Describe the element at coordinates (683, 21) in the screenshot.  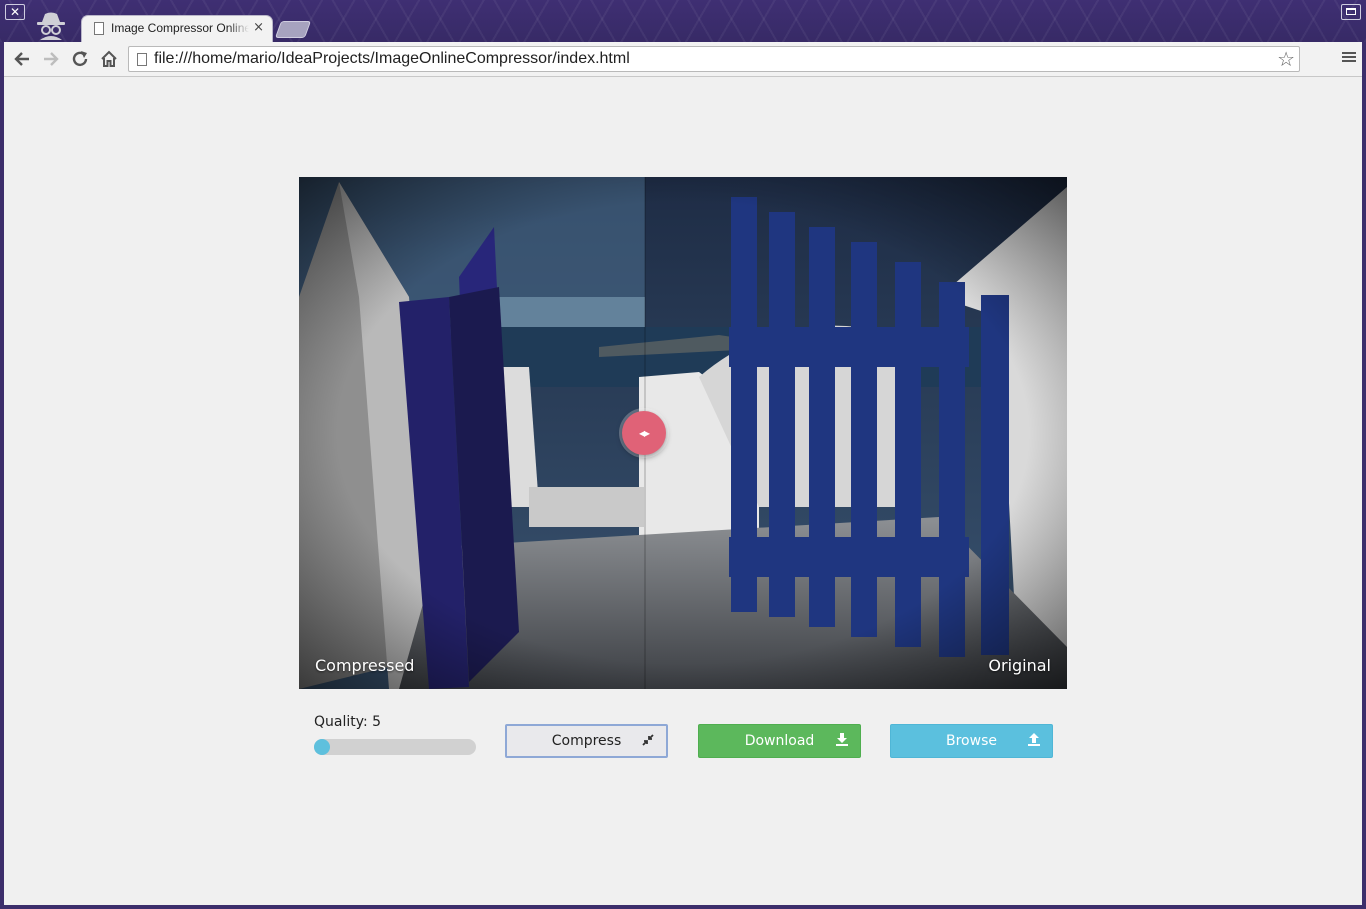
I see `window-titlebar: ✕ Image Compressor Online ×` at that location.